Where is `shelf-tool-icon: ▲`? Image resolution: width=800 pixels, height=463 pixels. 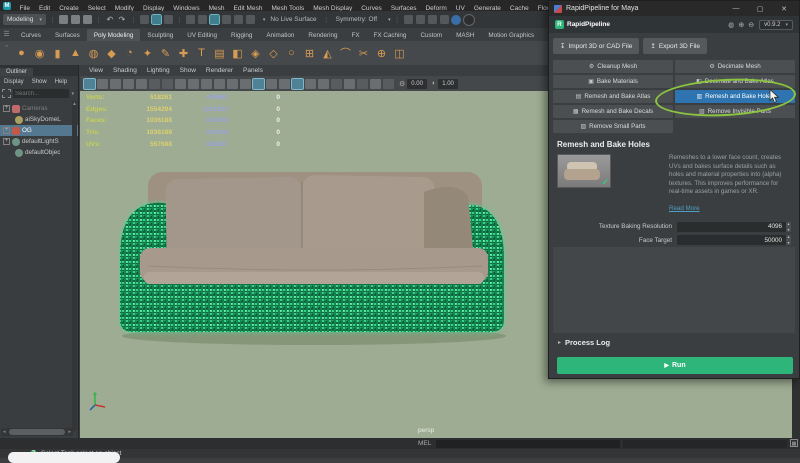
shelf-tool-icon: ▲ is located at coordinates (75, 53).